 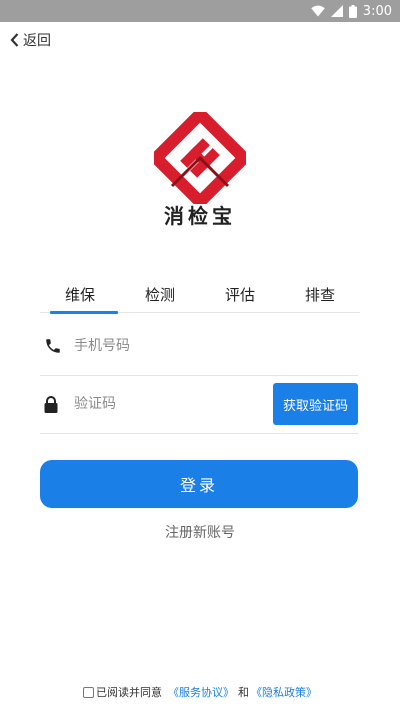 I want to click on tab-inspection: 检测, so click(x=160, y=296).